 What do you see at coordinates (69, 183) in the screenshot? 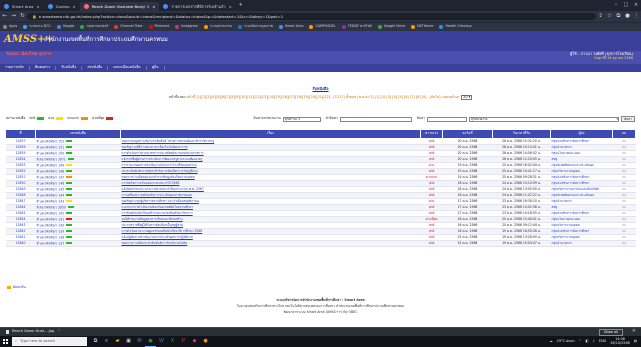
I see `priority-bar` at bounding box center [69, 183].